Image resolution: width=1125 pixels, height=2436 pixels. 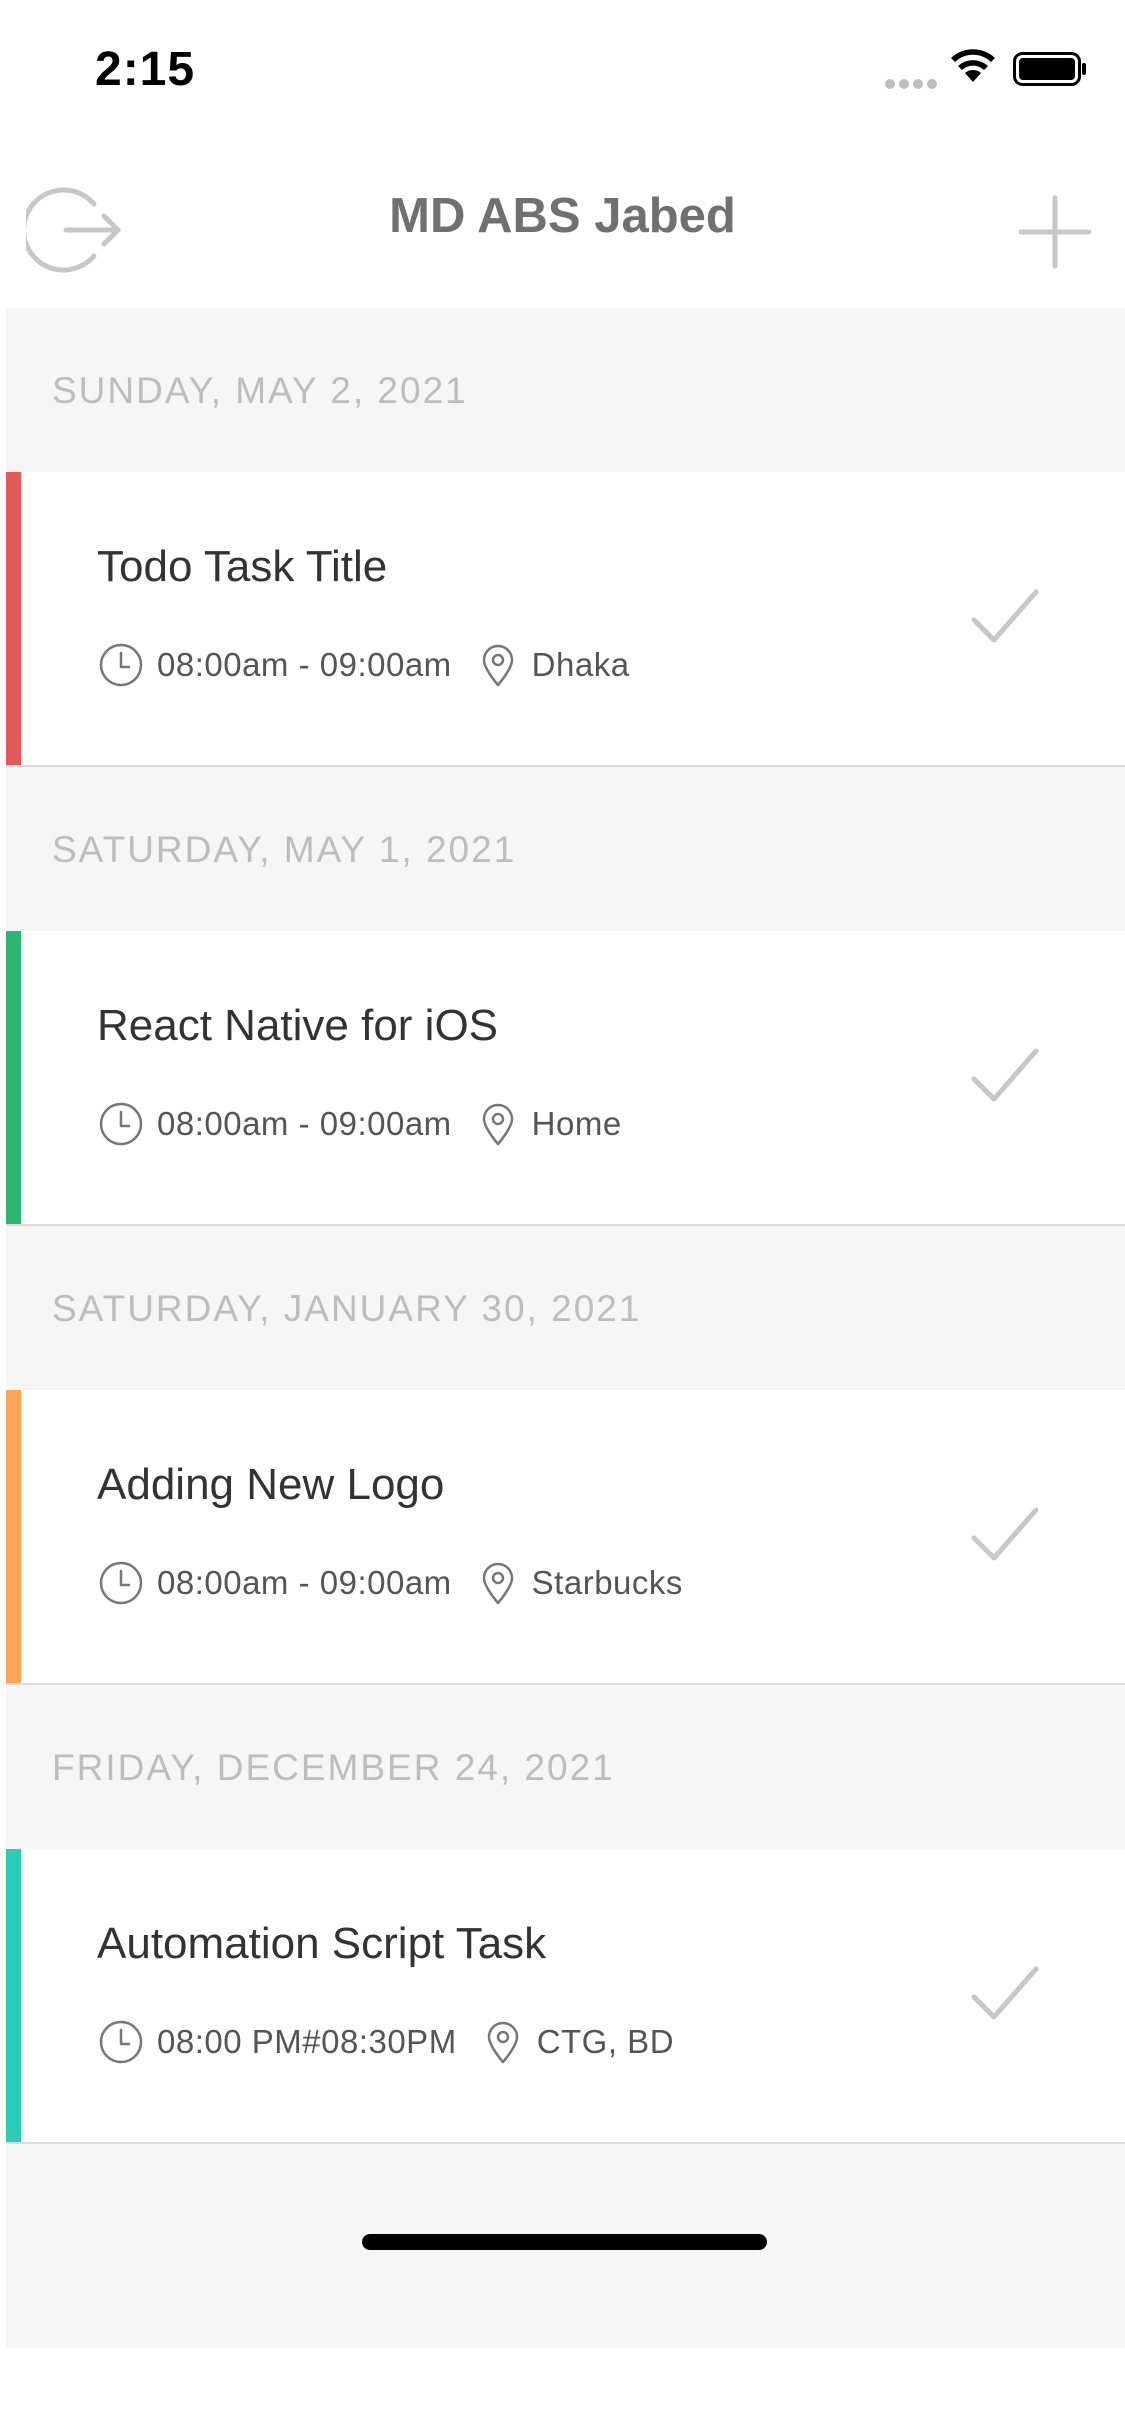 I want to click on section-date: SATURDAY, MAY 1, 2021, so click(x=284, y=849).